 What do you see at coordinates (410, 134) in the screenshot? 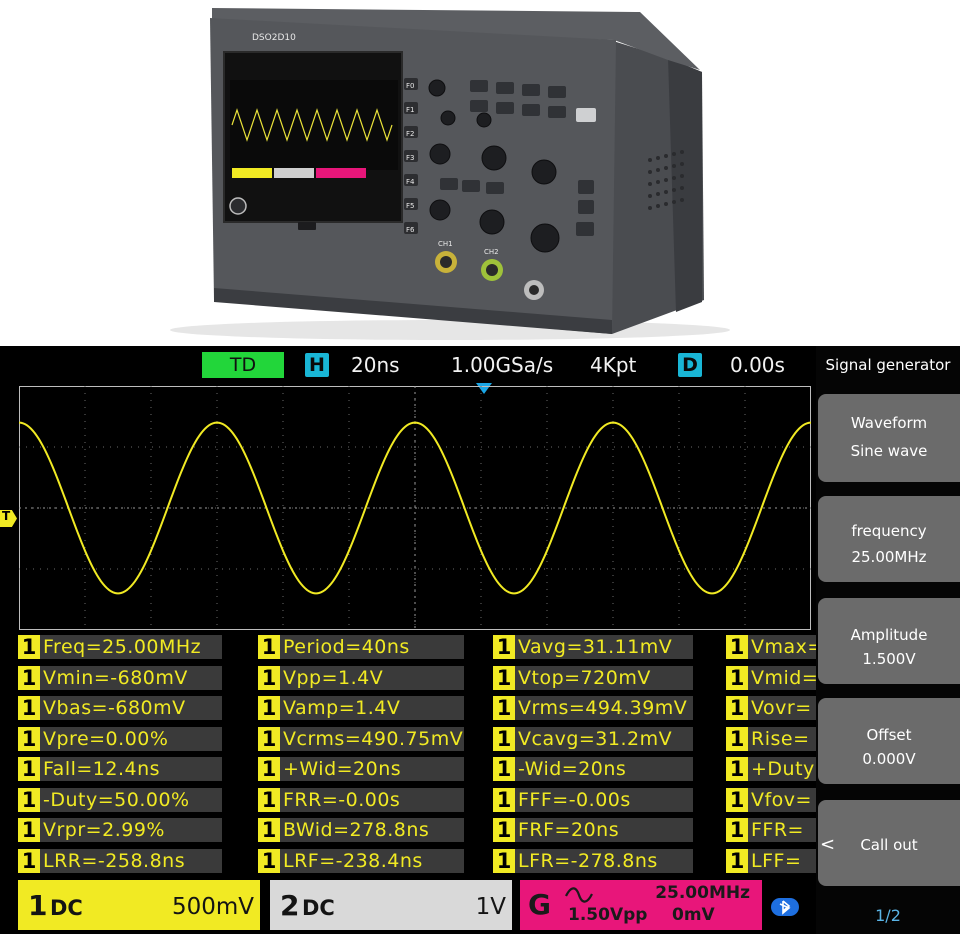
I see `softkey-f2-label: F2` at bounding box center [410, 134].